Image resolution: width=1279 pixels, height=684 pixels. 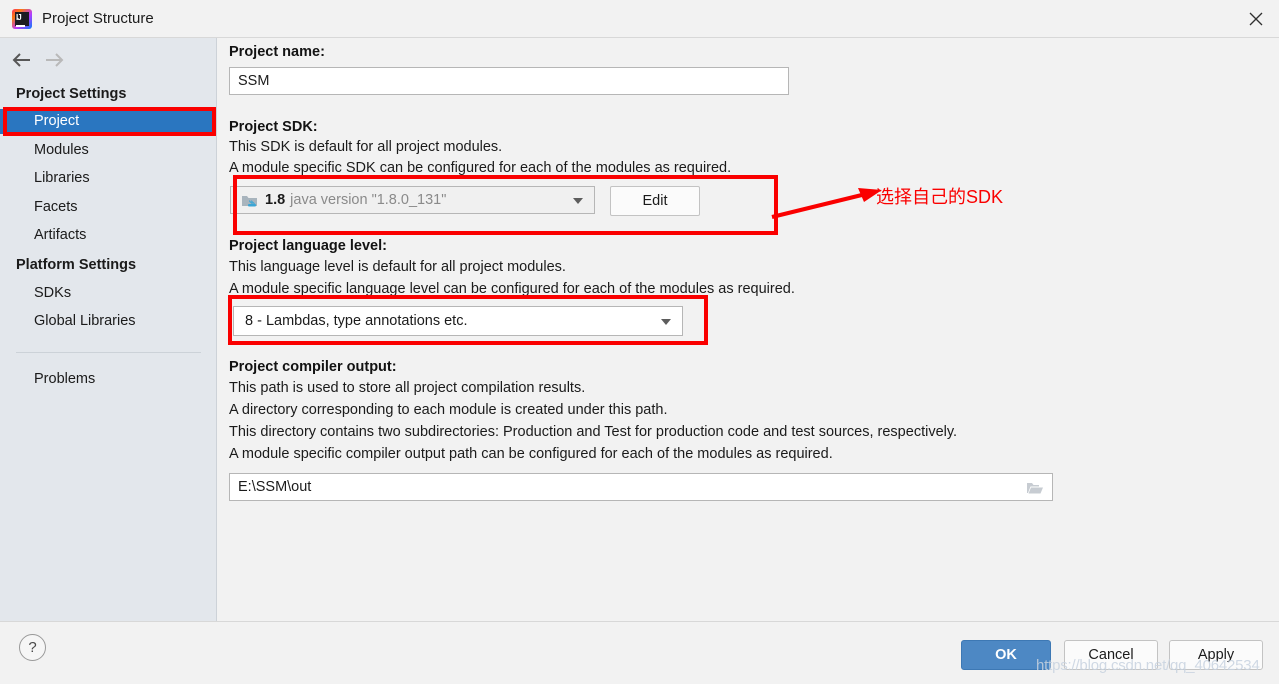 What do you see at coordinates (108, 207) in the screenshot?
I see `sidebar-item-facets: Facets` at bounding box center [108, 207].